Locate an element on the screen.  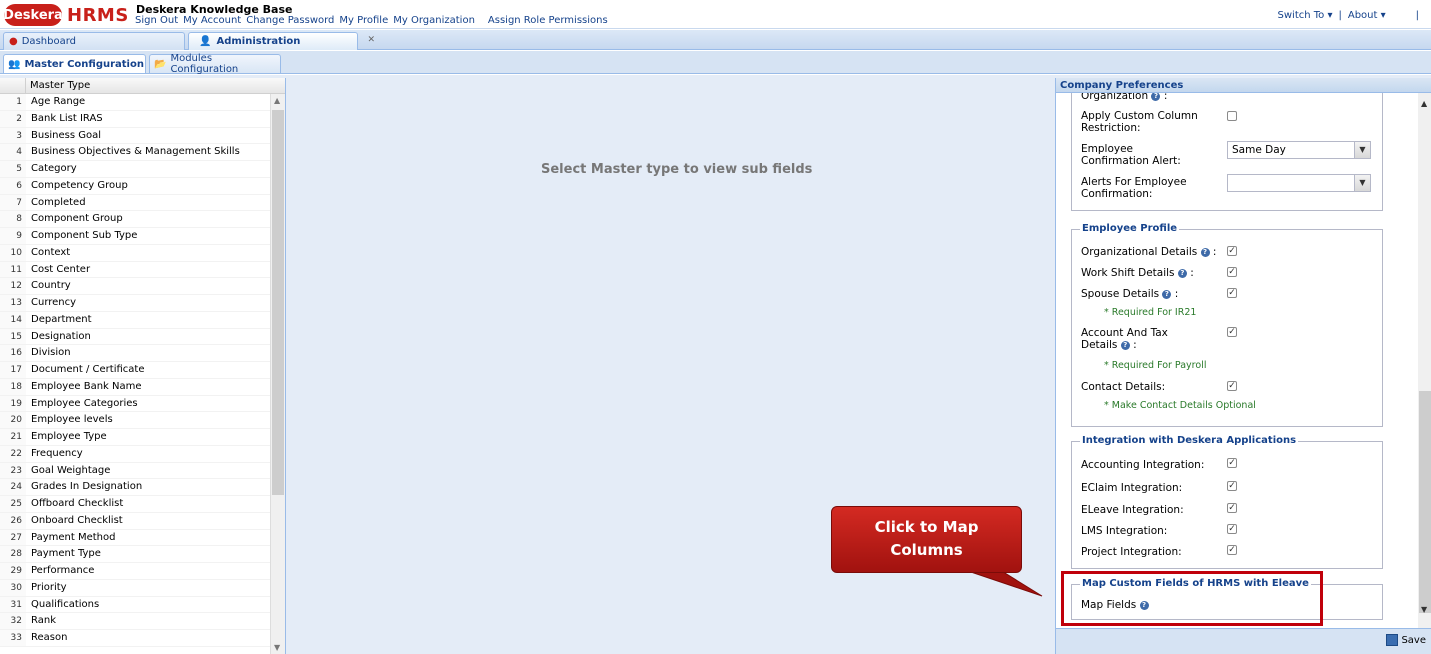
spouse-details-checkbox: ✓ is located at coordinates (1232, 293).